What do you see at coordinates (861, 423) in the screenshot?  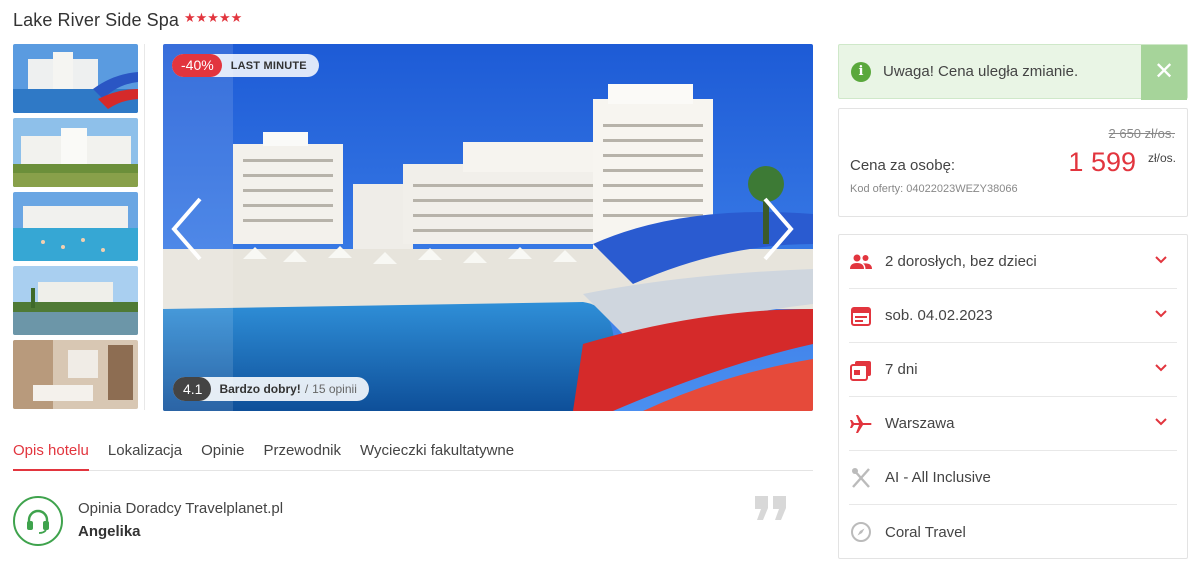 I see `plane-icon` at bounding box center [861, 423].